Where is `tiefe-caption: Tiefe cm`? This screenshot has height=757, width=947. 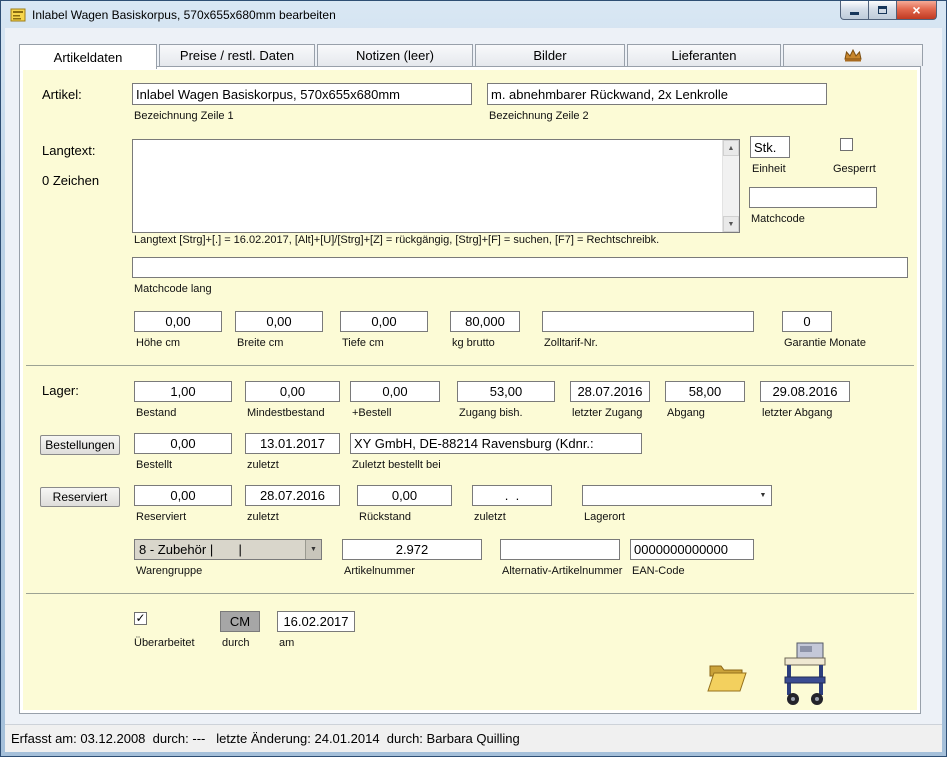
tiefe-caption: Tiefe cm is located at coordinates (363, 343).